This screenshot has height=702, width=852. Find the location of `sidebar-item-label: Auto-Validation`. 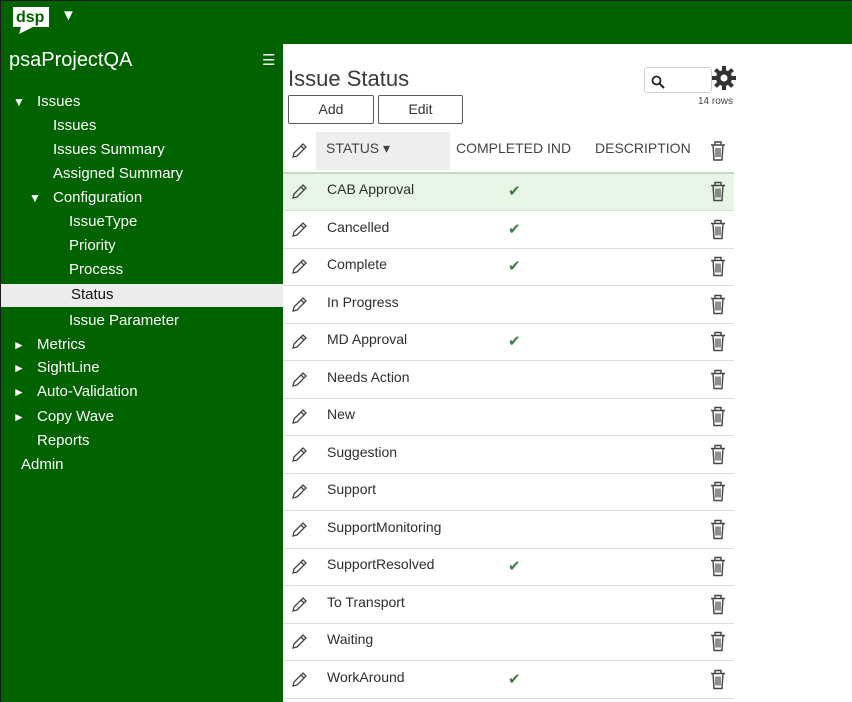

sidebar-item-label: Auto-Validation is located at coordinates (87, 391).